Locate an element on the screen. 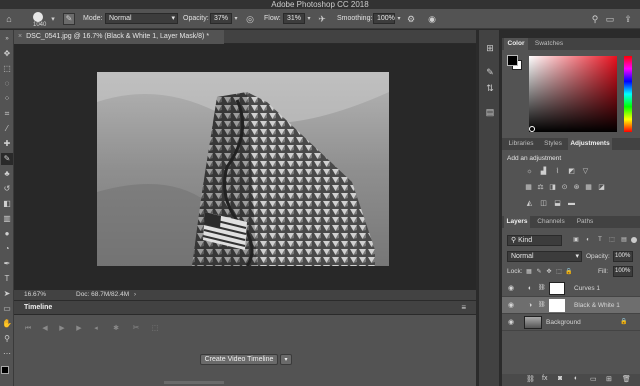  trash-icon: 🗑 is located at coordinates (626, 379).